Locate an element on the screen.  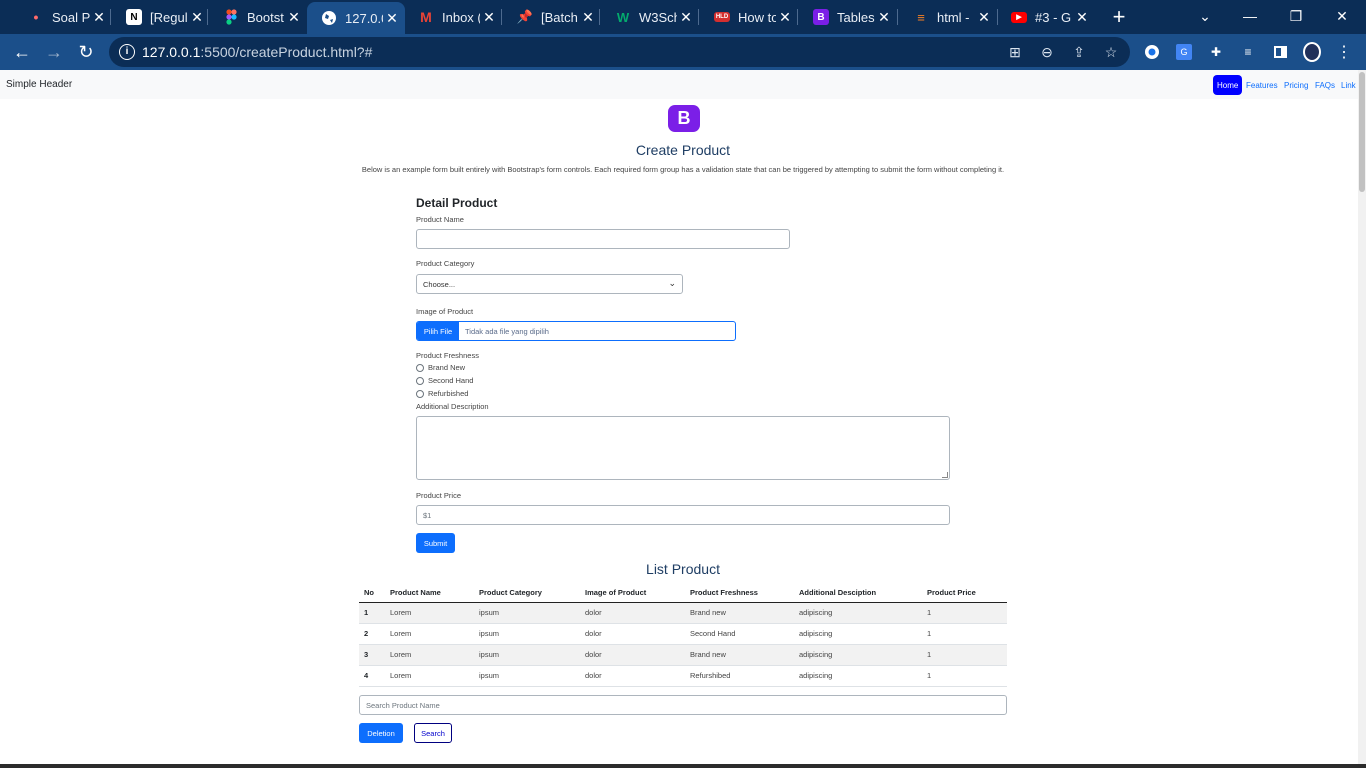
extension-circle-icon is located at coordinates (1152, 52).